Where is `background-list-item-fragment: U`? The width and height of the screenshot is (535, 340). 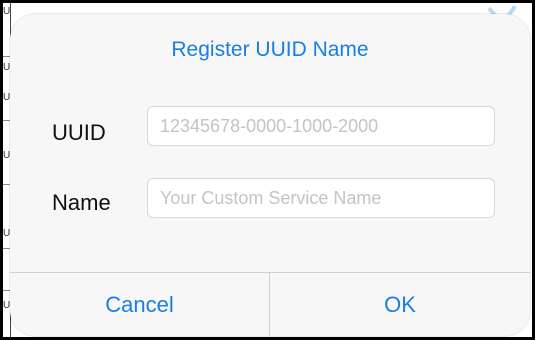 background-list-item-fragment: U is located at coordinates (7, 11).